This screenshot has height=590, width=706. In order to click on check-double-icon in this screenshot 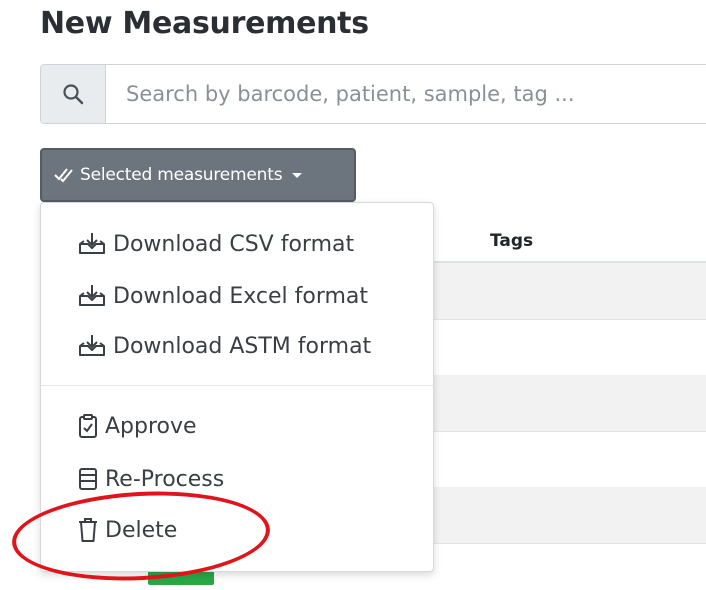, I will do `click(64, 175)`.